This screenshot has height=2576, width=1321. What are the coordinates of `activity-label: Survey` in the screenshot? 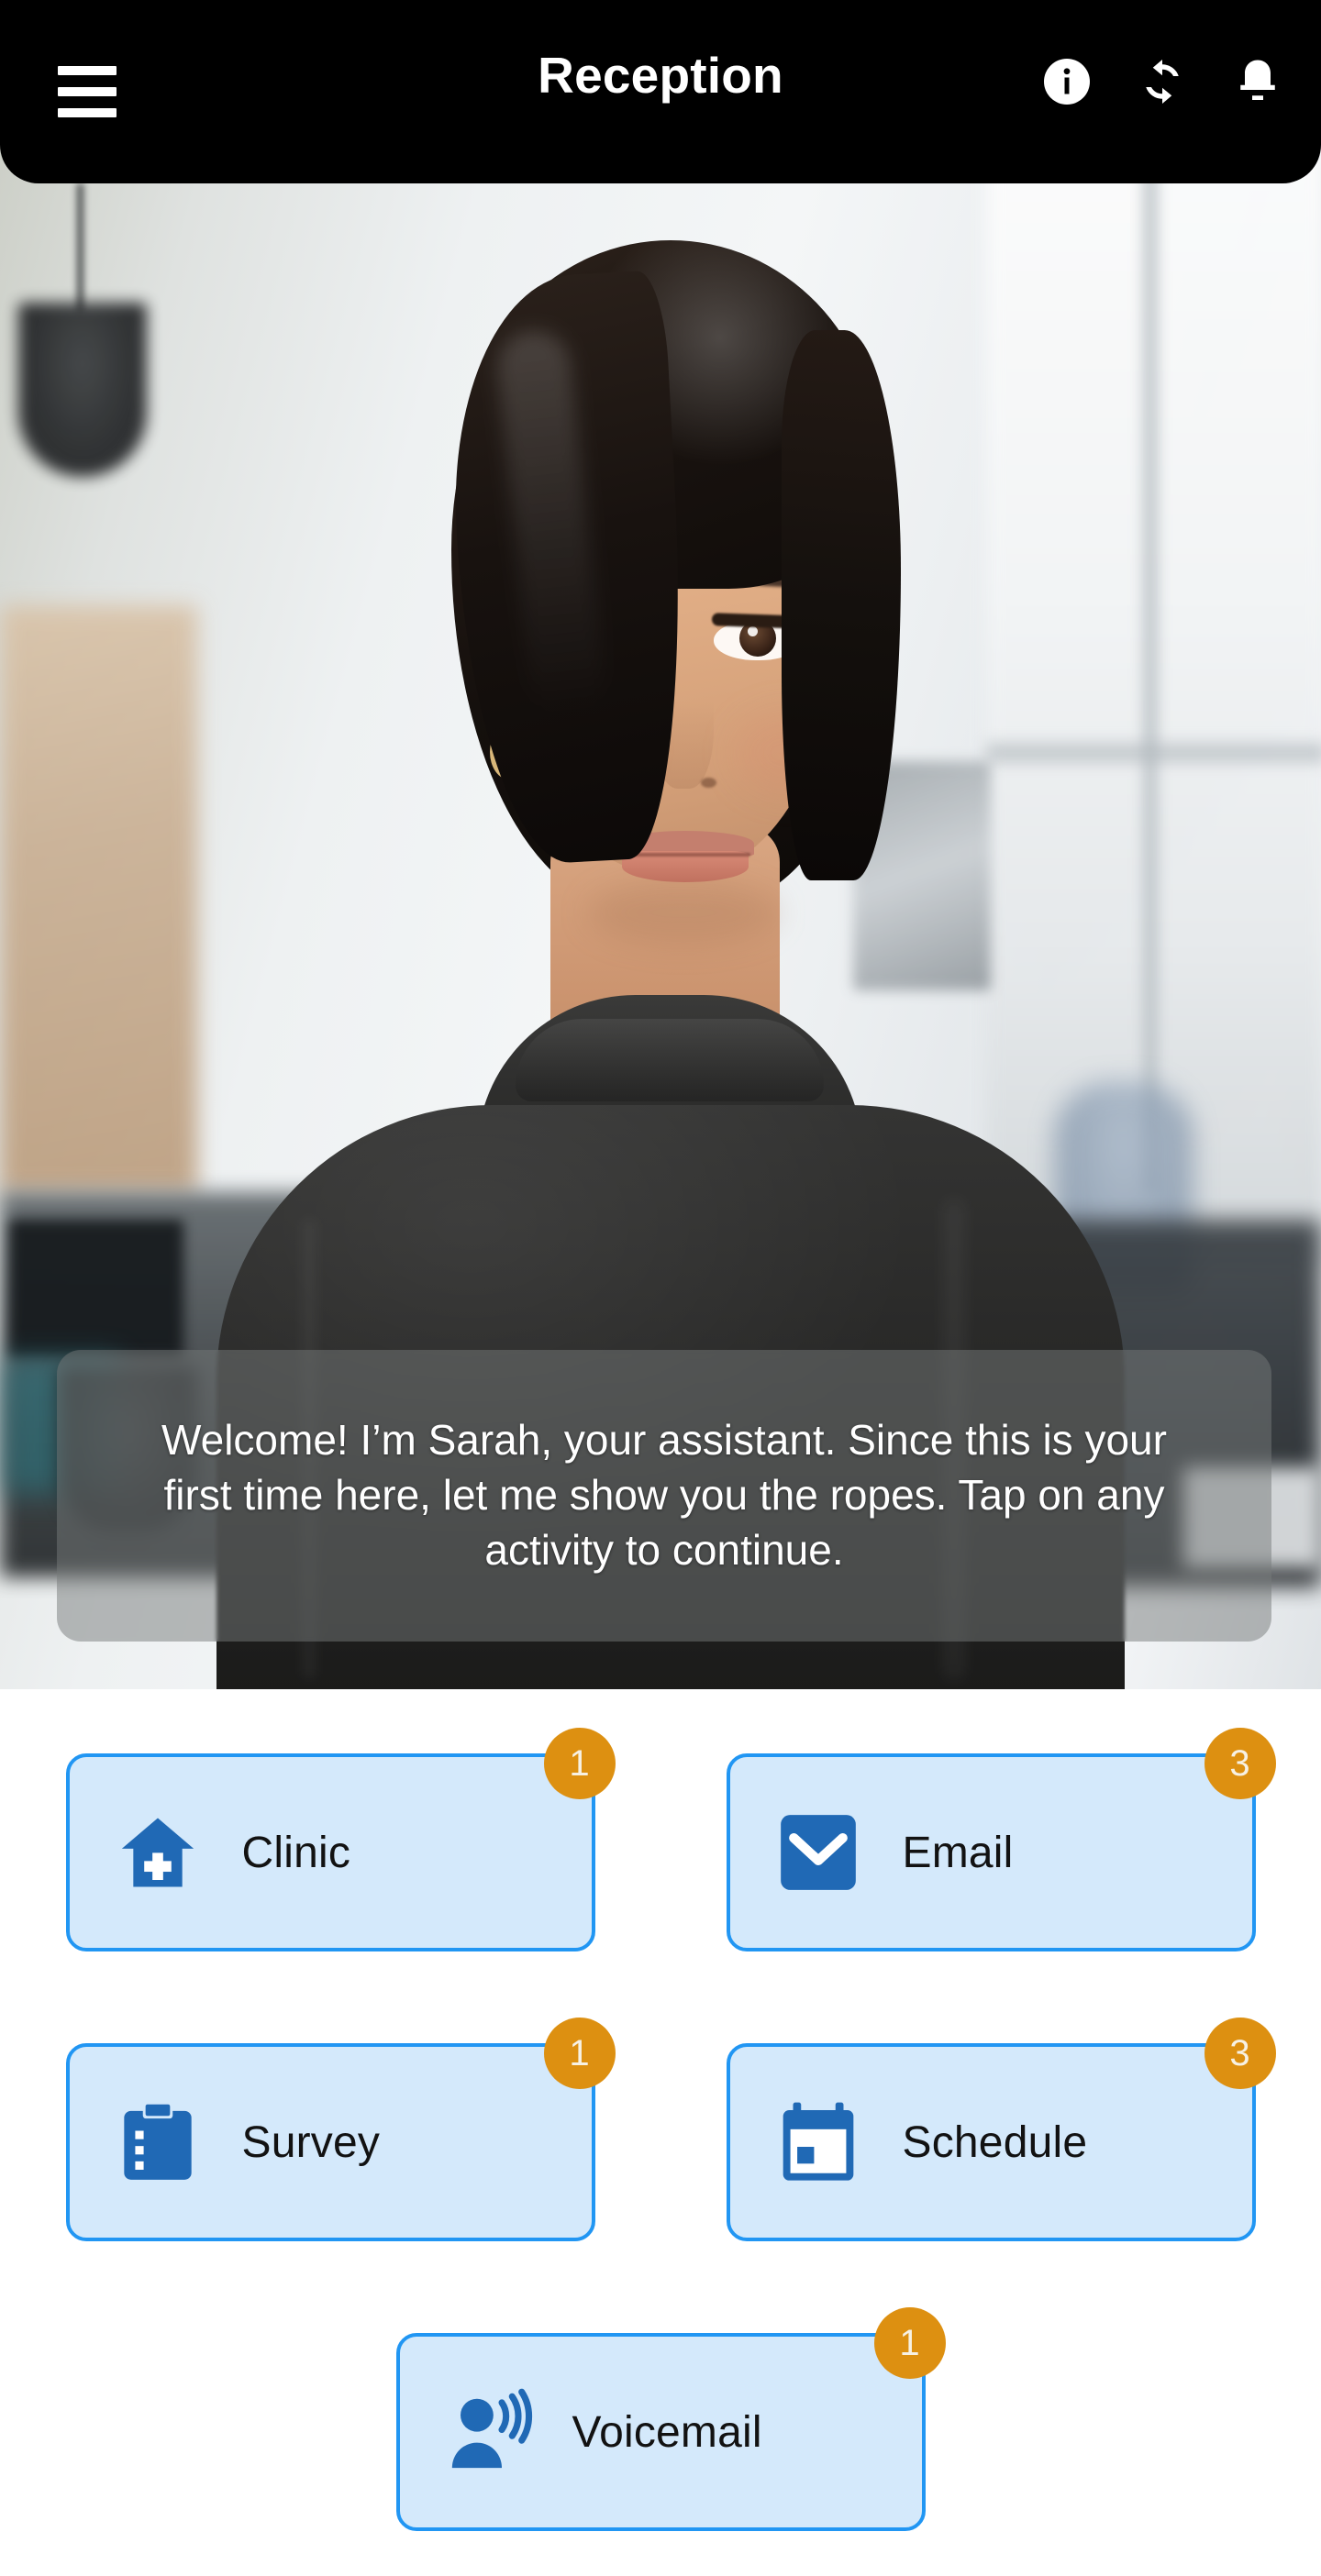 It's located at (311, 2142).